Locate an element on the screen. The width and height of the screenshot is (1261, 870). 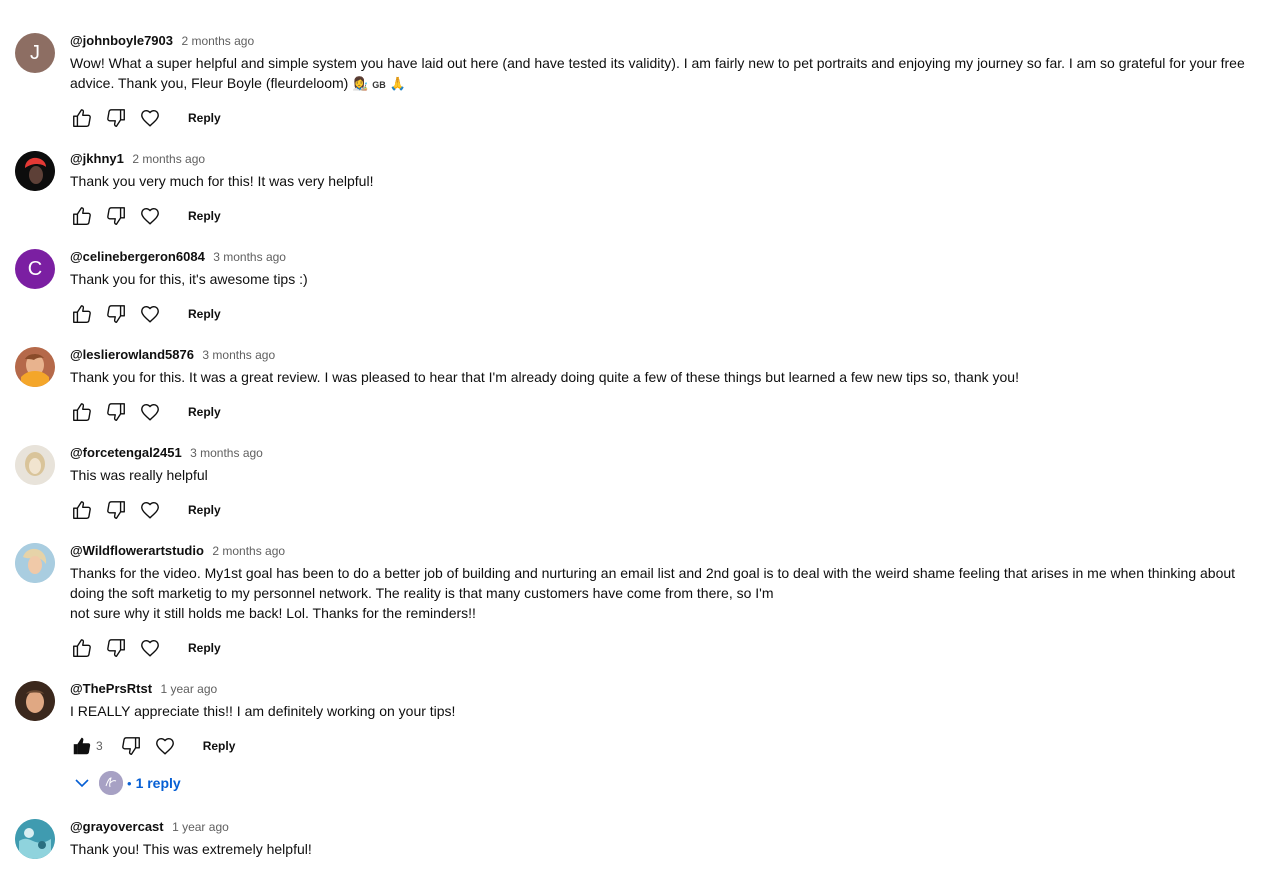
reply-avatar is located at coordinates (111, 783).